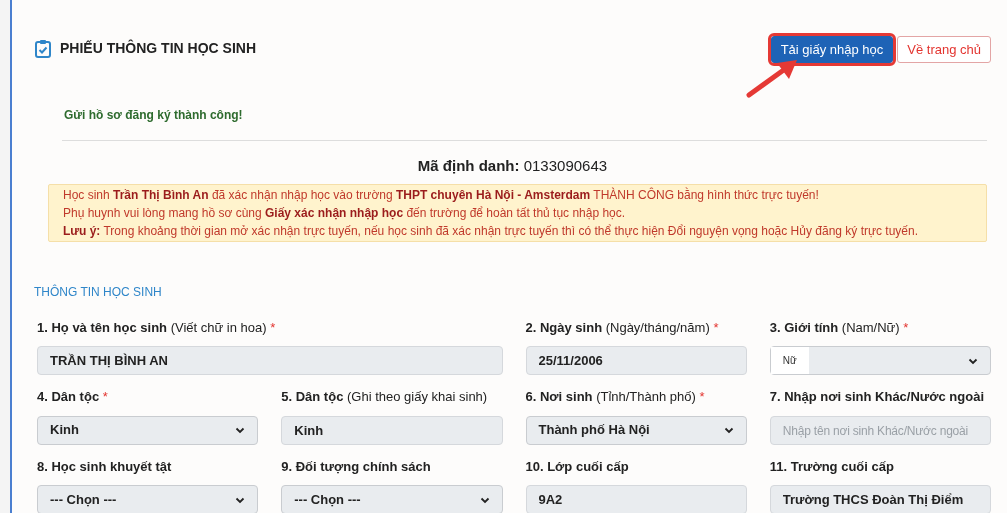 This screenshot has width=1007, height=513. I want to click on field-label: 8. Học sinh khuyết tật, so click(105, 466).